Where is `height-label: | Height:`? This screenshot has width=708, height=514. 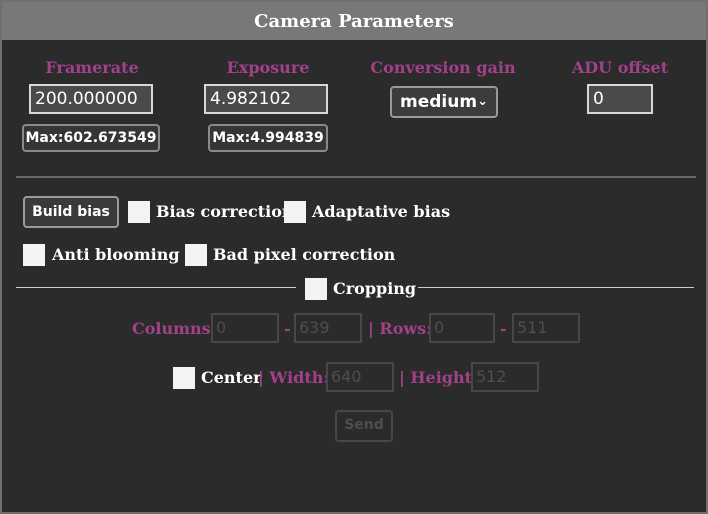 height-label: | Height: is located at coordinates (438, 377).